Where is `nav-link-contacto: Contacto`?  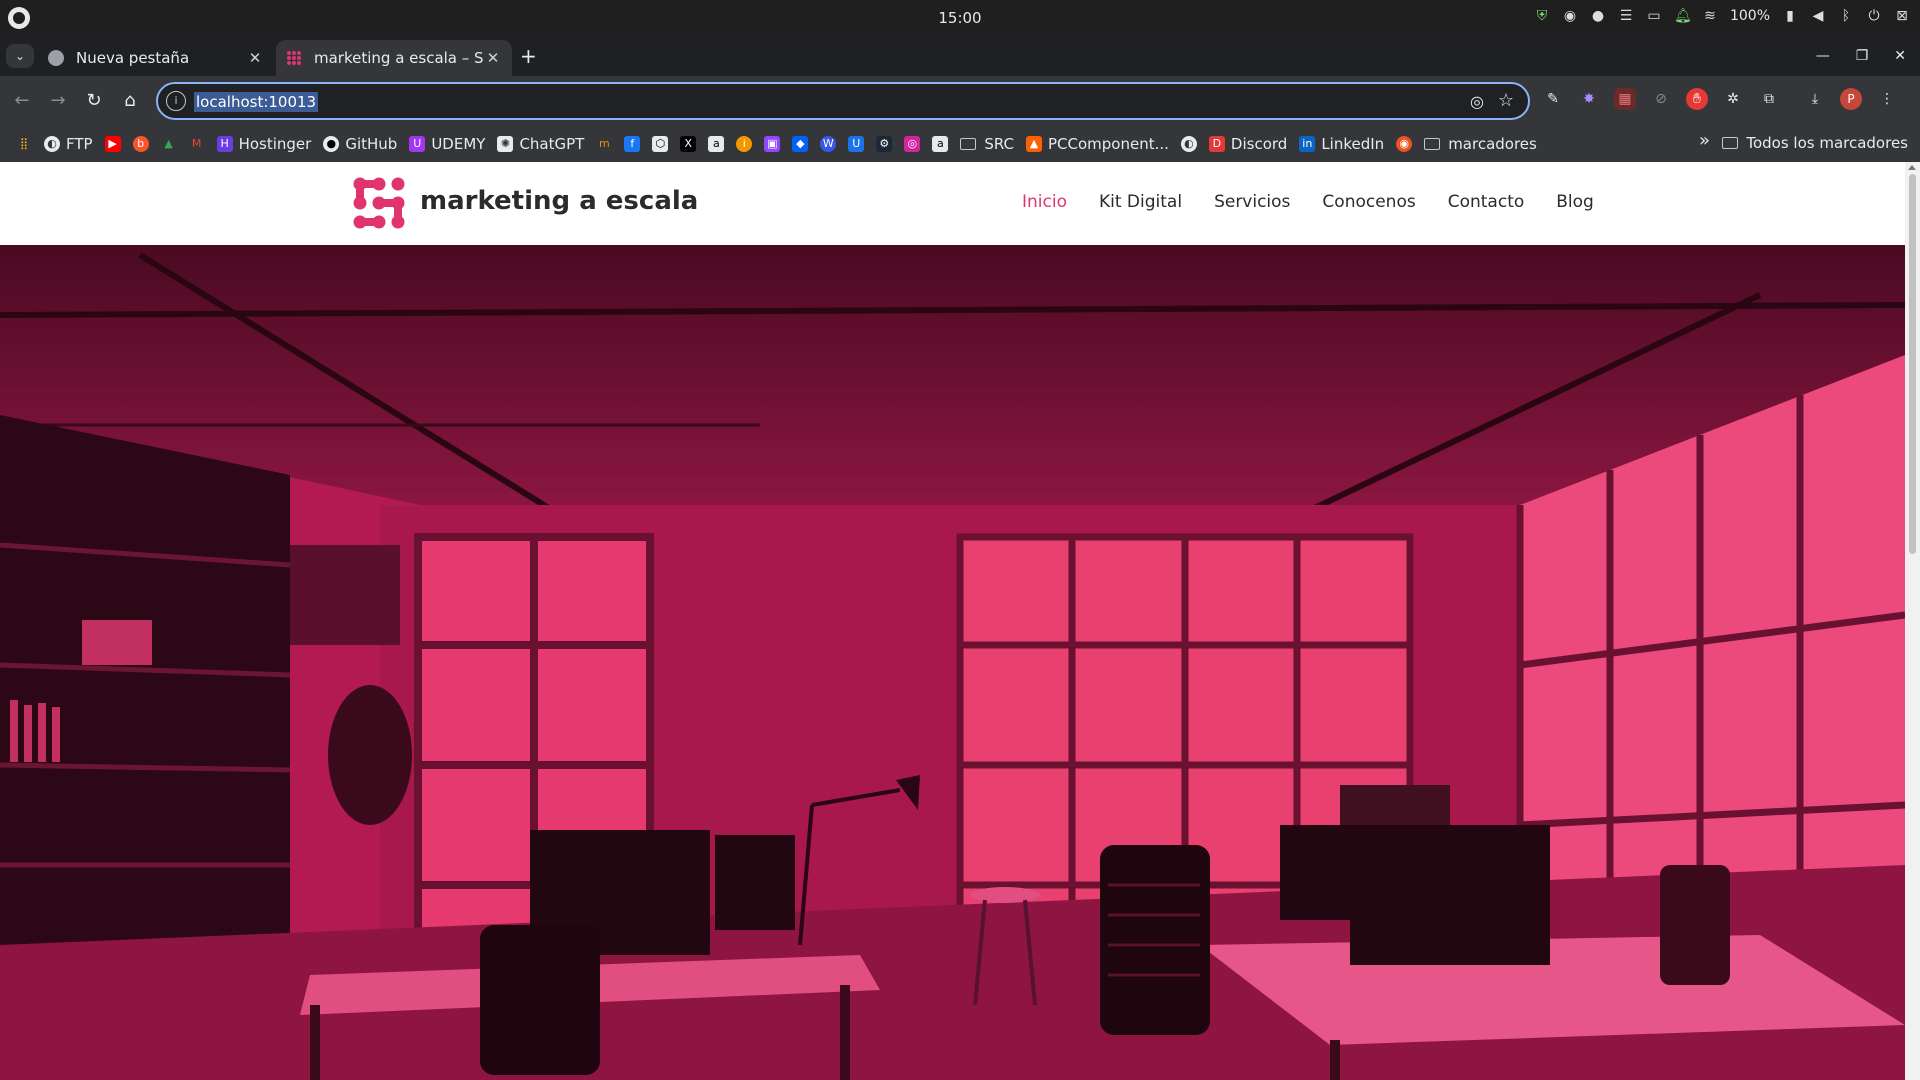
nav-link-contacto: Contacto is located at coordinates (1486, 202).